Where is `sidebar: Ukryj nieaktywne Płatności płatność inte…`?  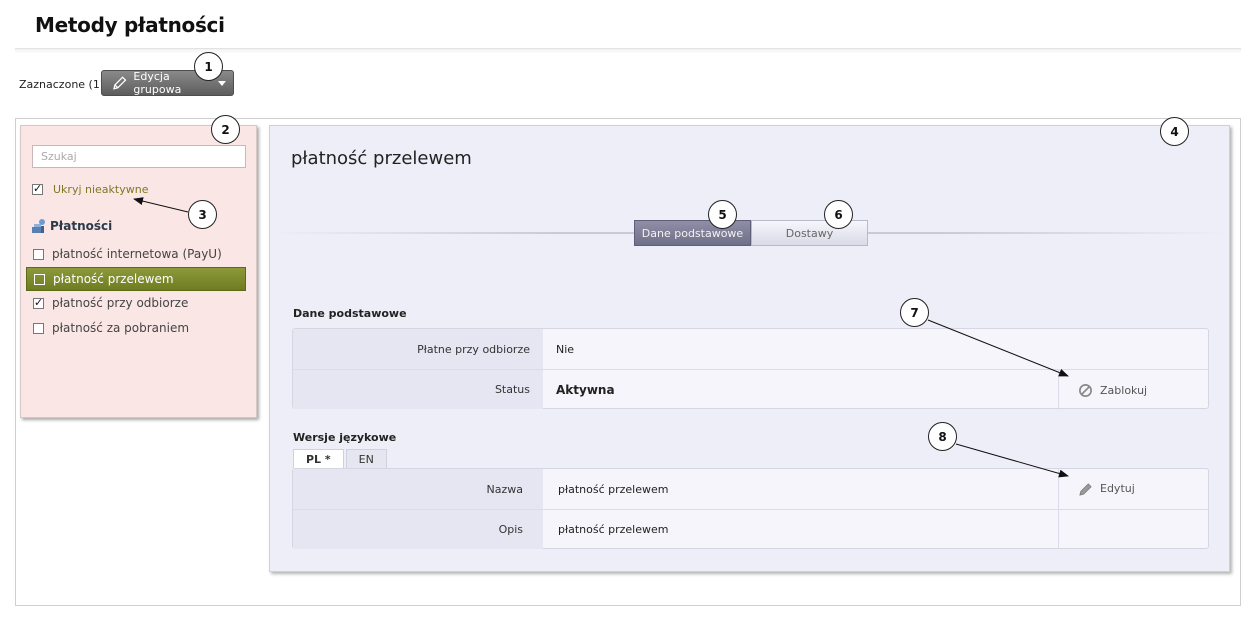
sidebar: Ukryj nieaktywne Płatności płatność inte… is located at coordinates (138, 271).